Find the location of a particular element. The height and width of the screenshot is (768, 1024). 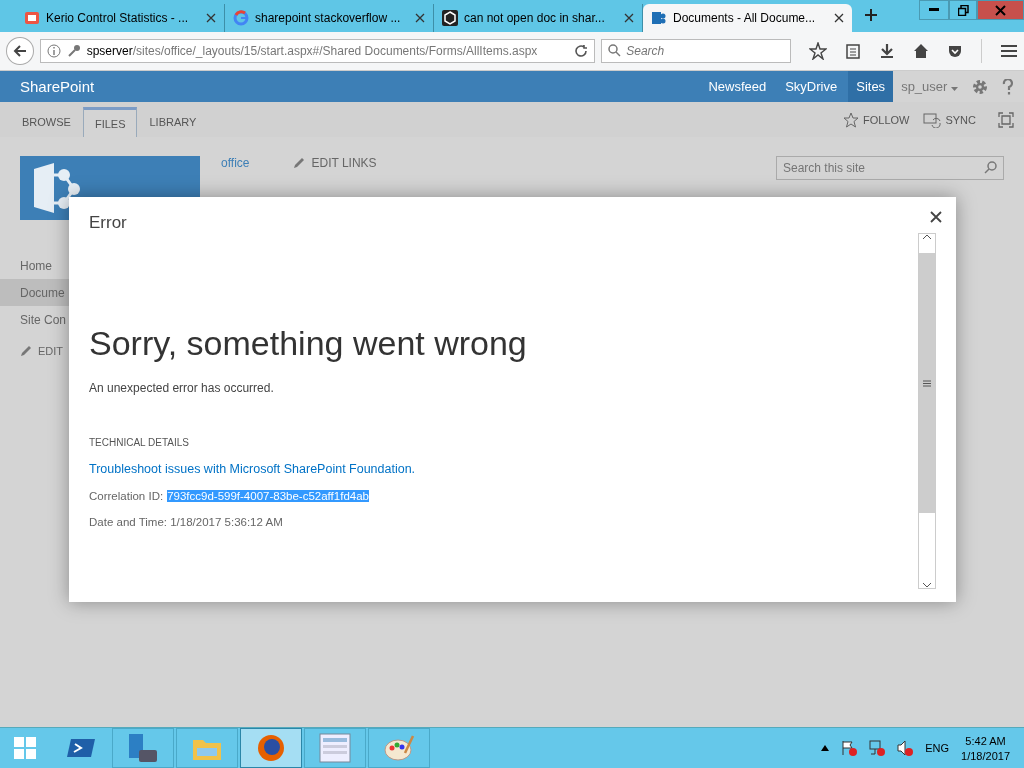

menu-icon is located at coordinates (1009, 51).